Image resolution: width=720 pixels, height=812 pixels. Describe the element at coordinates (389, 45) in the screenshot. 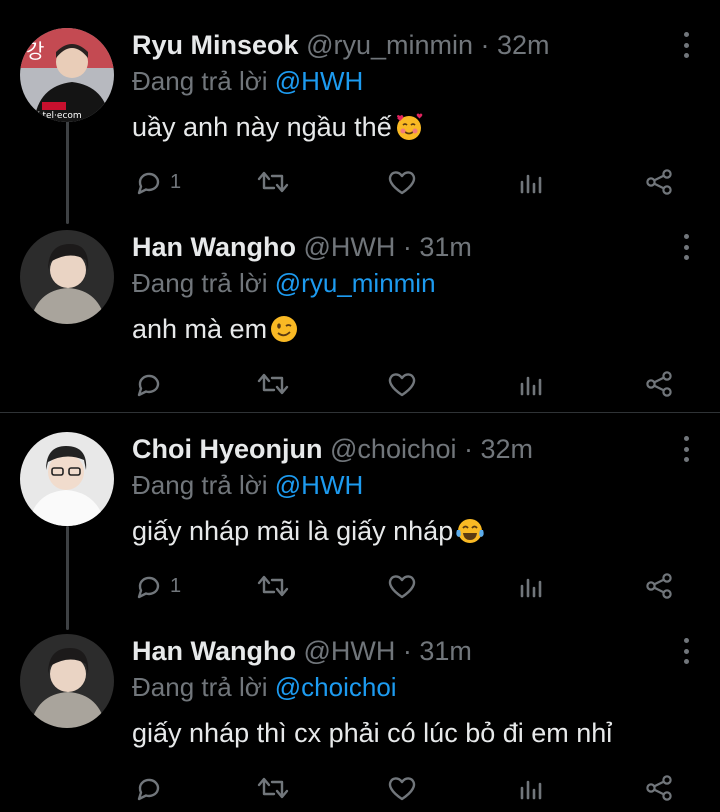

I see `user-handle: @ryu_minmin` at that location.